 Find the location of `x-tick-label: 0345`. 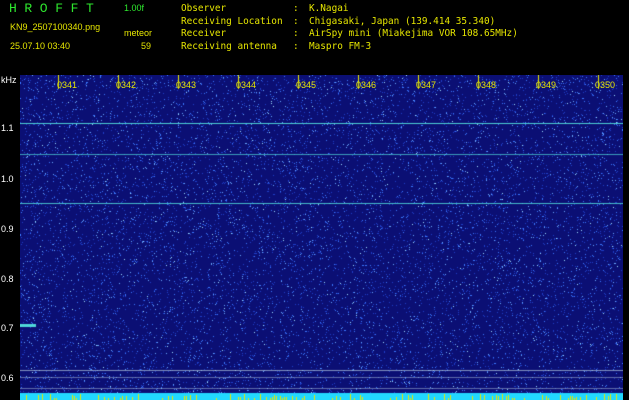

x-tick-label: 0345 is located at coordinates (306, 85).